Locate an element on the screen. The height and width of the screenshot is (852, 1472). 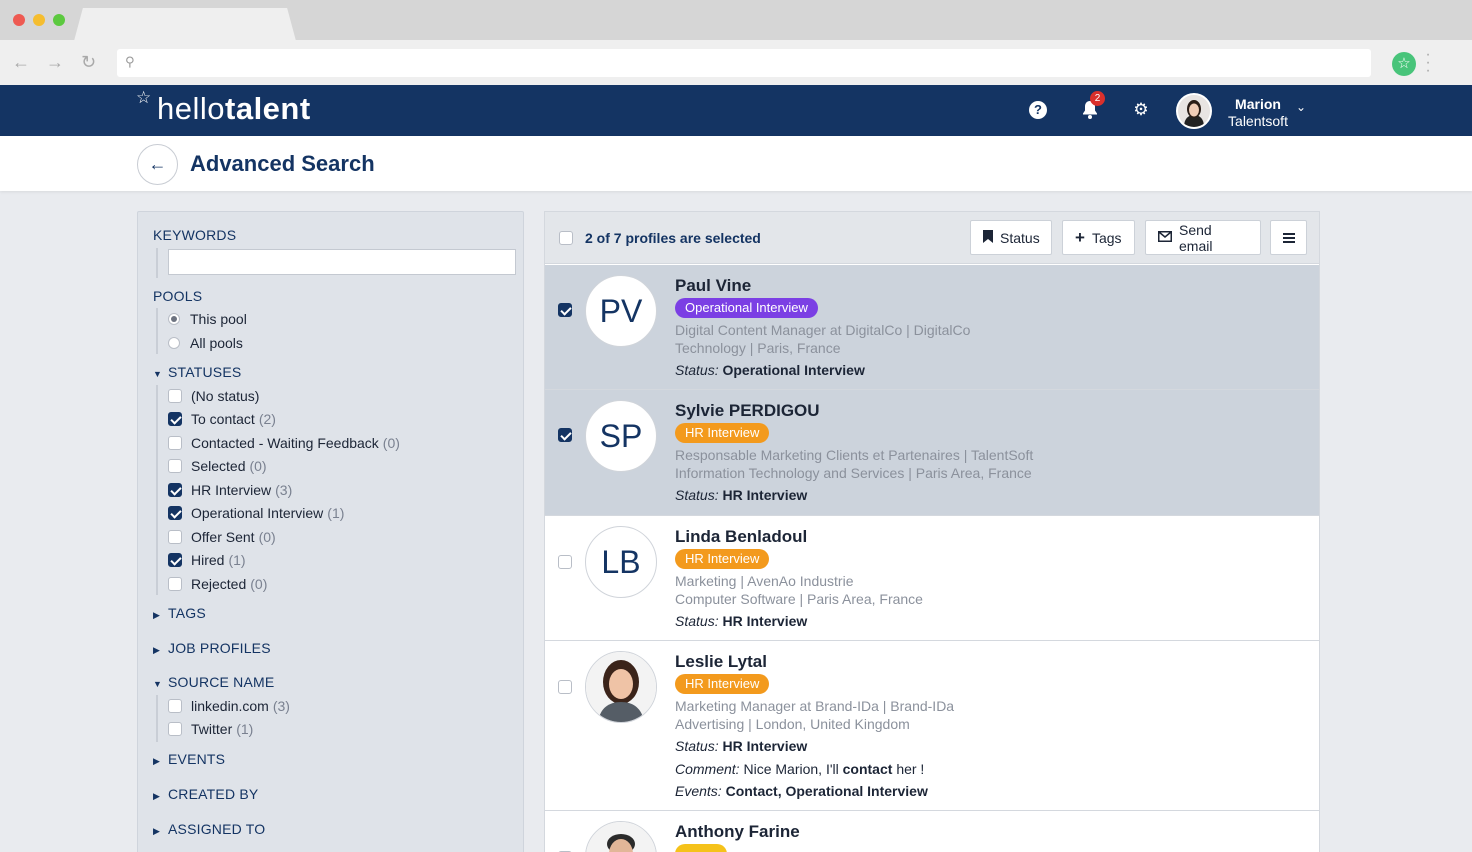
browser-tab is located at coordinates (185, 24).